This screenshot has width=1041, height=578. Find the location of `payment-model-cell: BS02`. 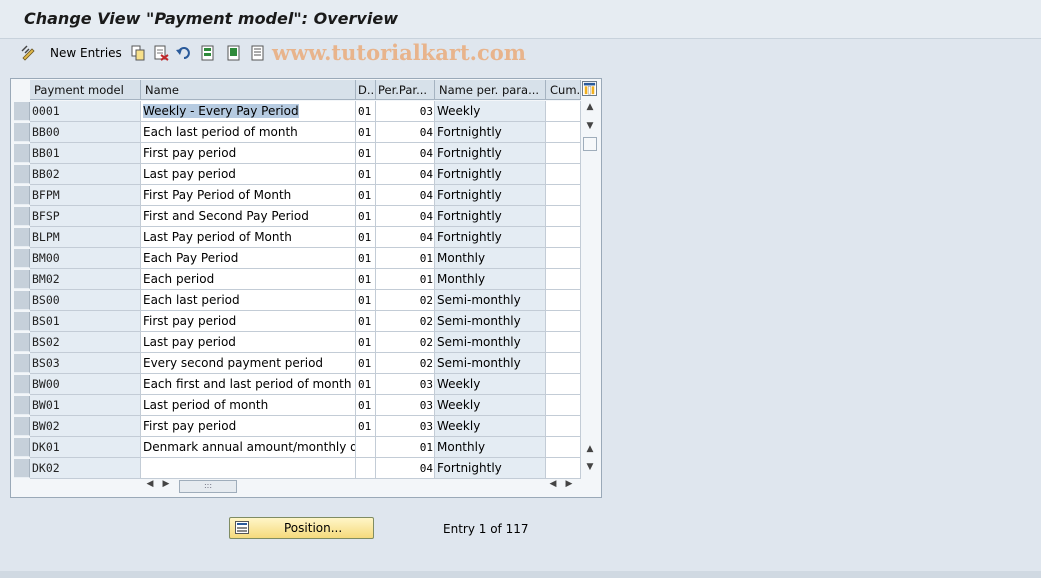

payment-model-cell: BS02 is located at coordinates (85, 342).